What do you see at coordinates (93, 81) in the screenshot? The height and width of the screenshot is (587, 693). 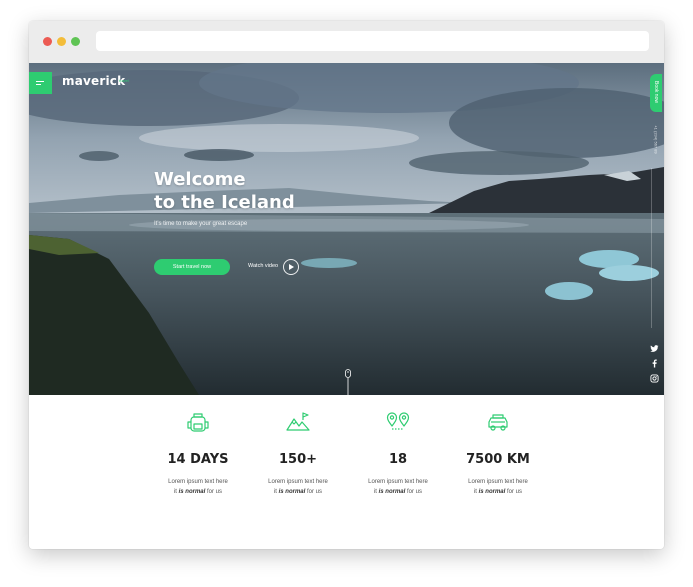 I see `site-logo: maverick` at bounding box center [93, 81].